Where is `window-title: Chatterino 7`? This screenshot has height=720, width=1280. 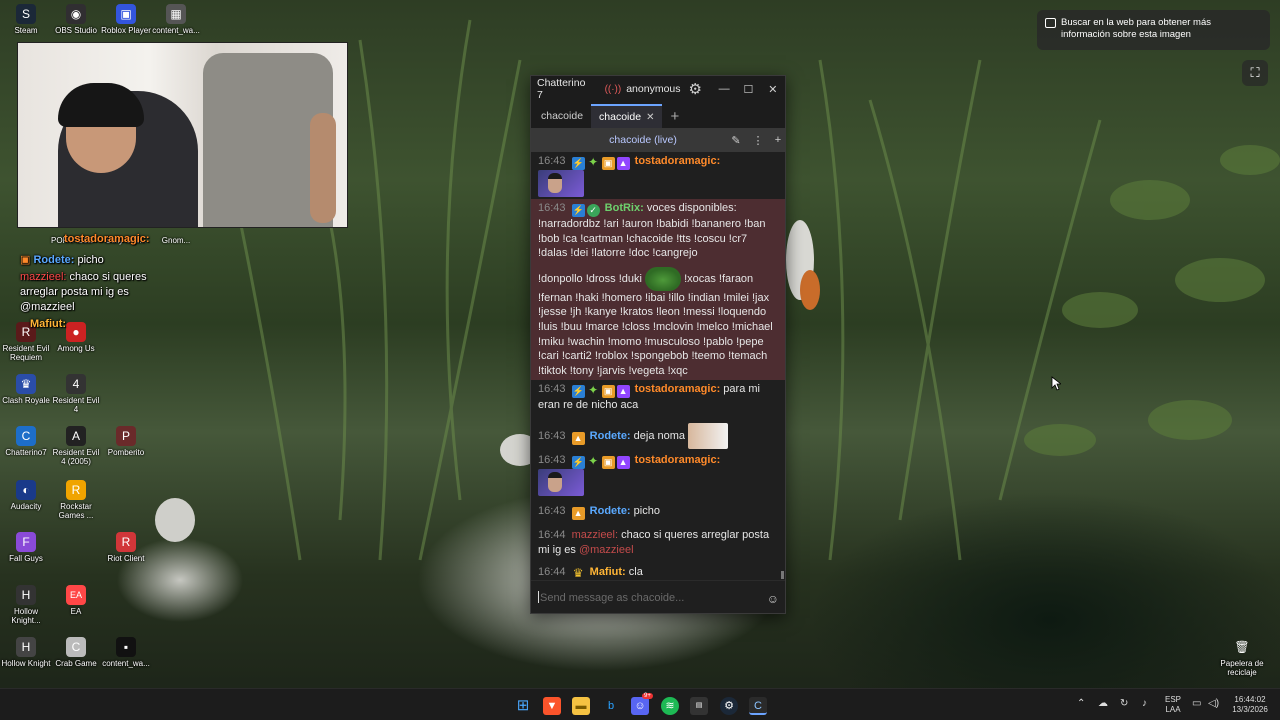 window-title: Chatterino 7 is located at coordinates (561, 89).